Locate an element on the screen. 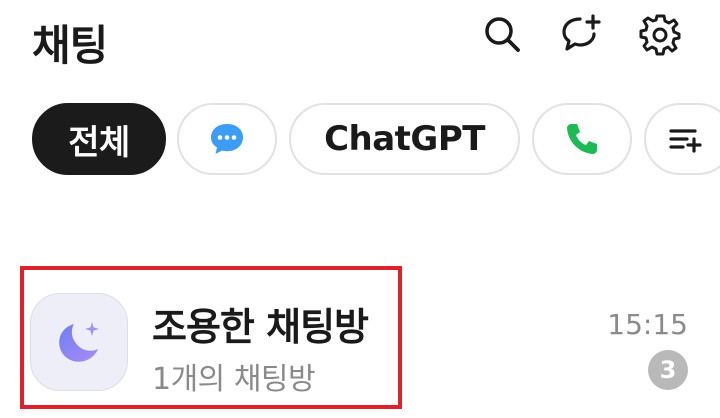 The width and height of the screenshot is (720, 418). chat-timestamp: 15:15 is located at coordinates (647, 324).